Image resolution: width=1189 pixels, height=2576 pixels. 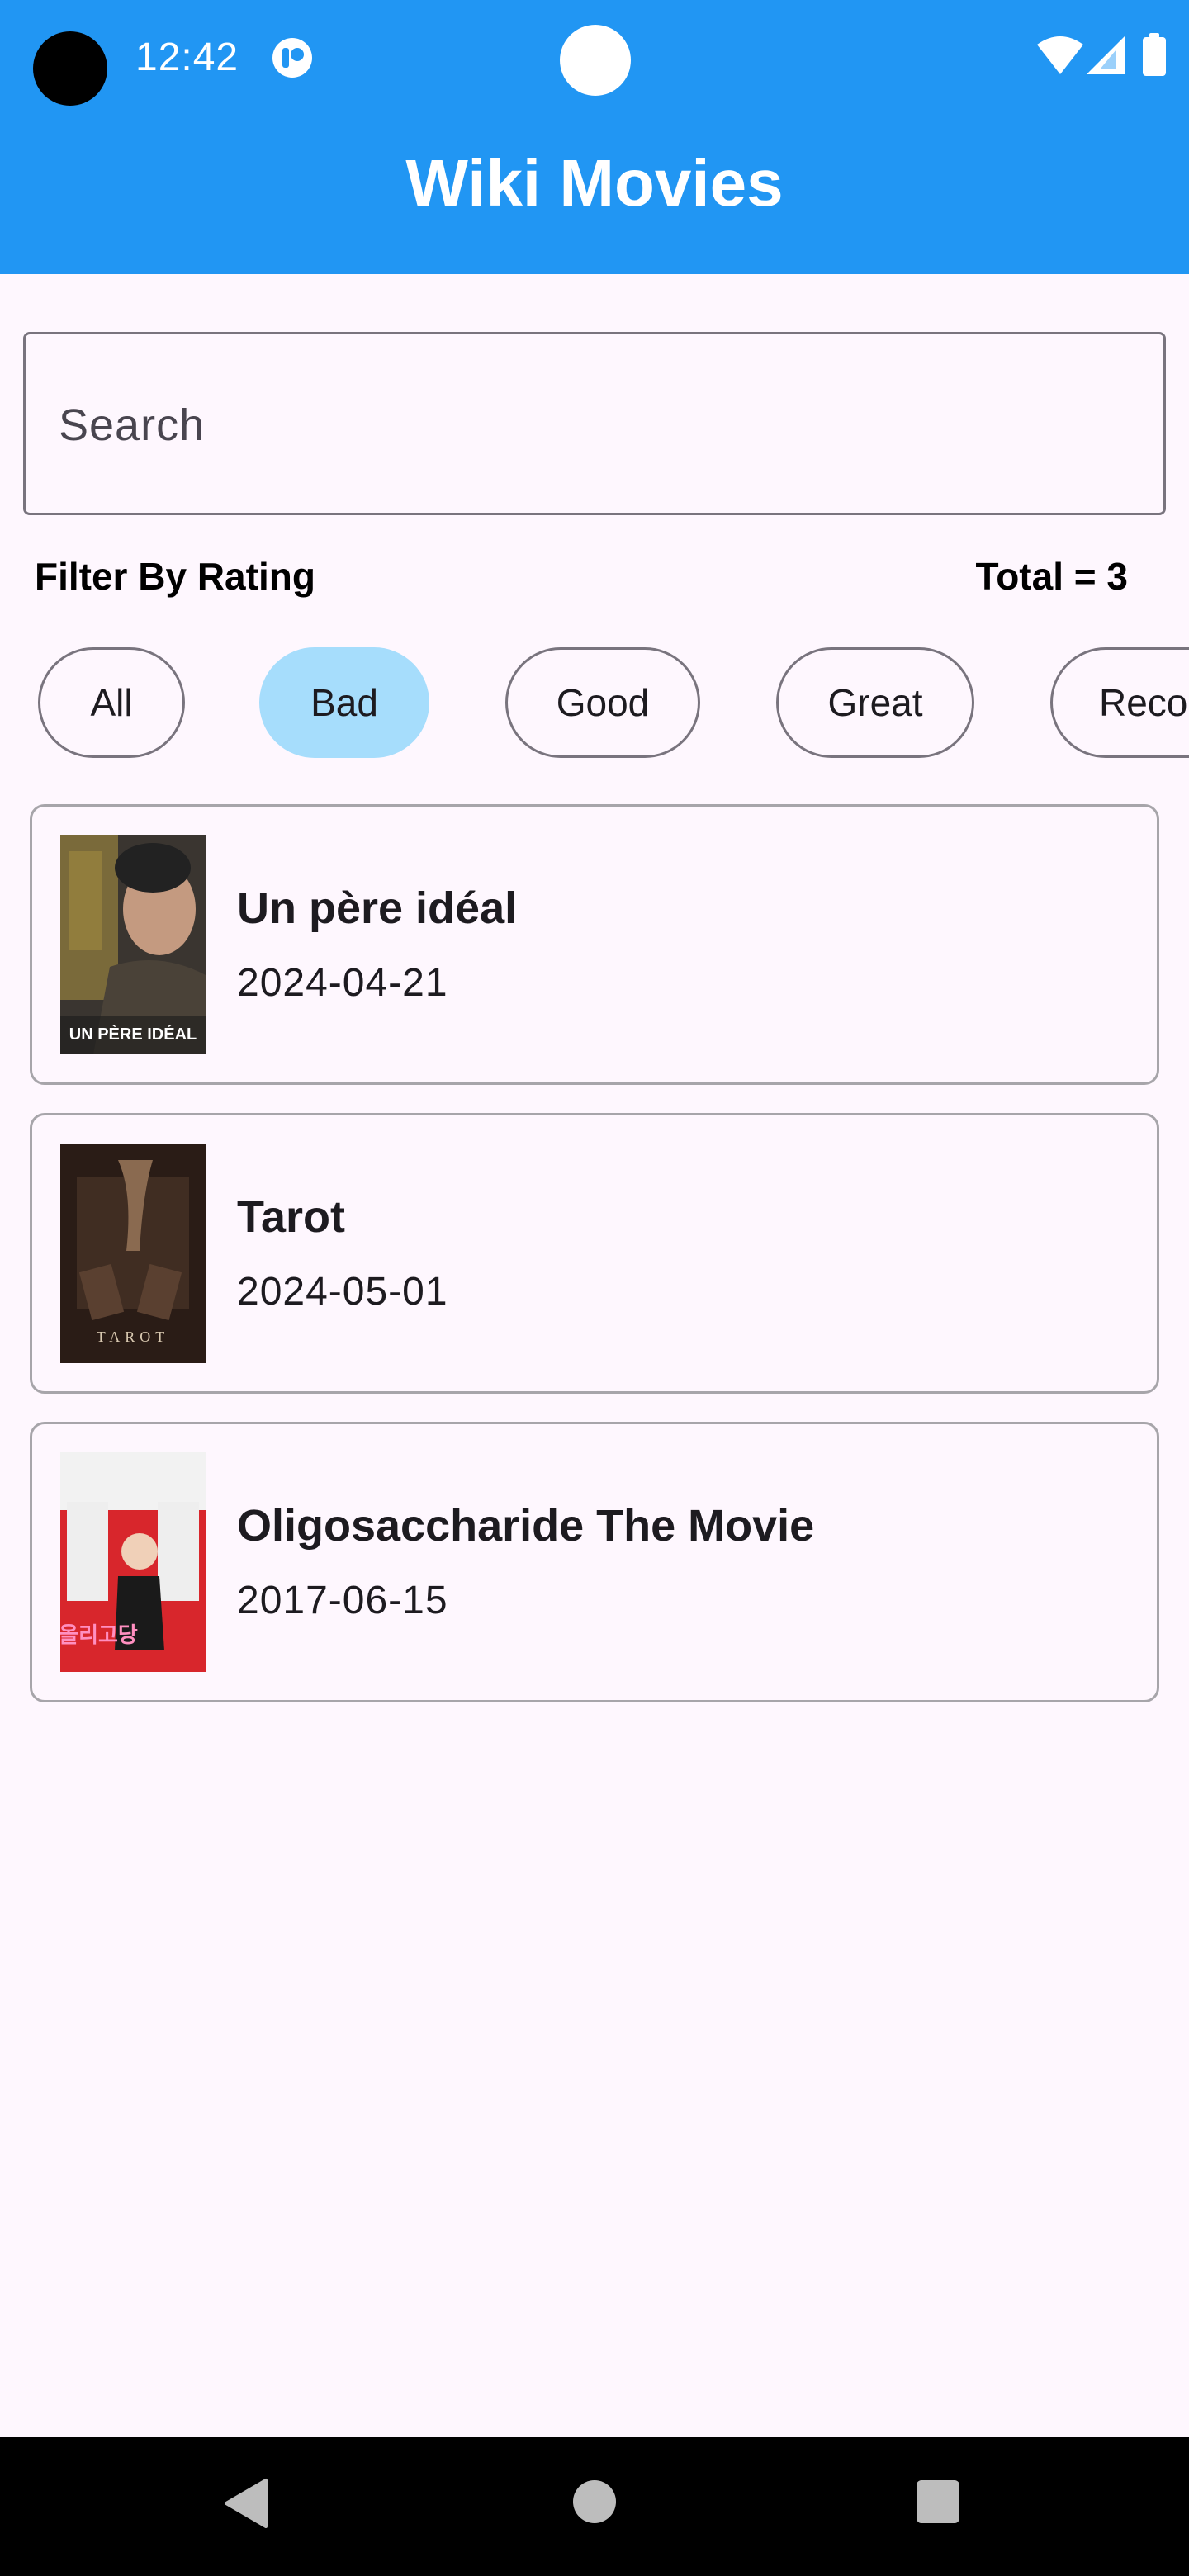 What do you see at coordinates (246, 2503) in the screenshot?
I see `back-icon` at bounding box center [246, 2503].